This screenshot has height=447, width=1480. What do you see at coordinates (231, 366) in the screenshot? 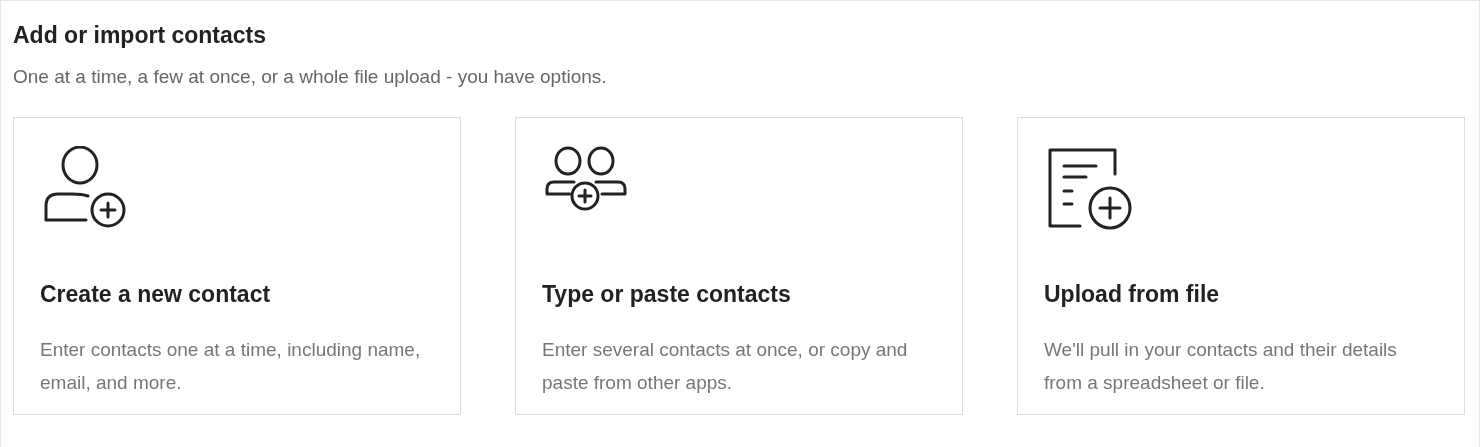
I see `card-description: Enter contacts one at a time, including name, email, and more.` at bounding box center [231, 366].